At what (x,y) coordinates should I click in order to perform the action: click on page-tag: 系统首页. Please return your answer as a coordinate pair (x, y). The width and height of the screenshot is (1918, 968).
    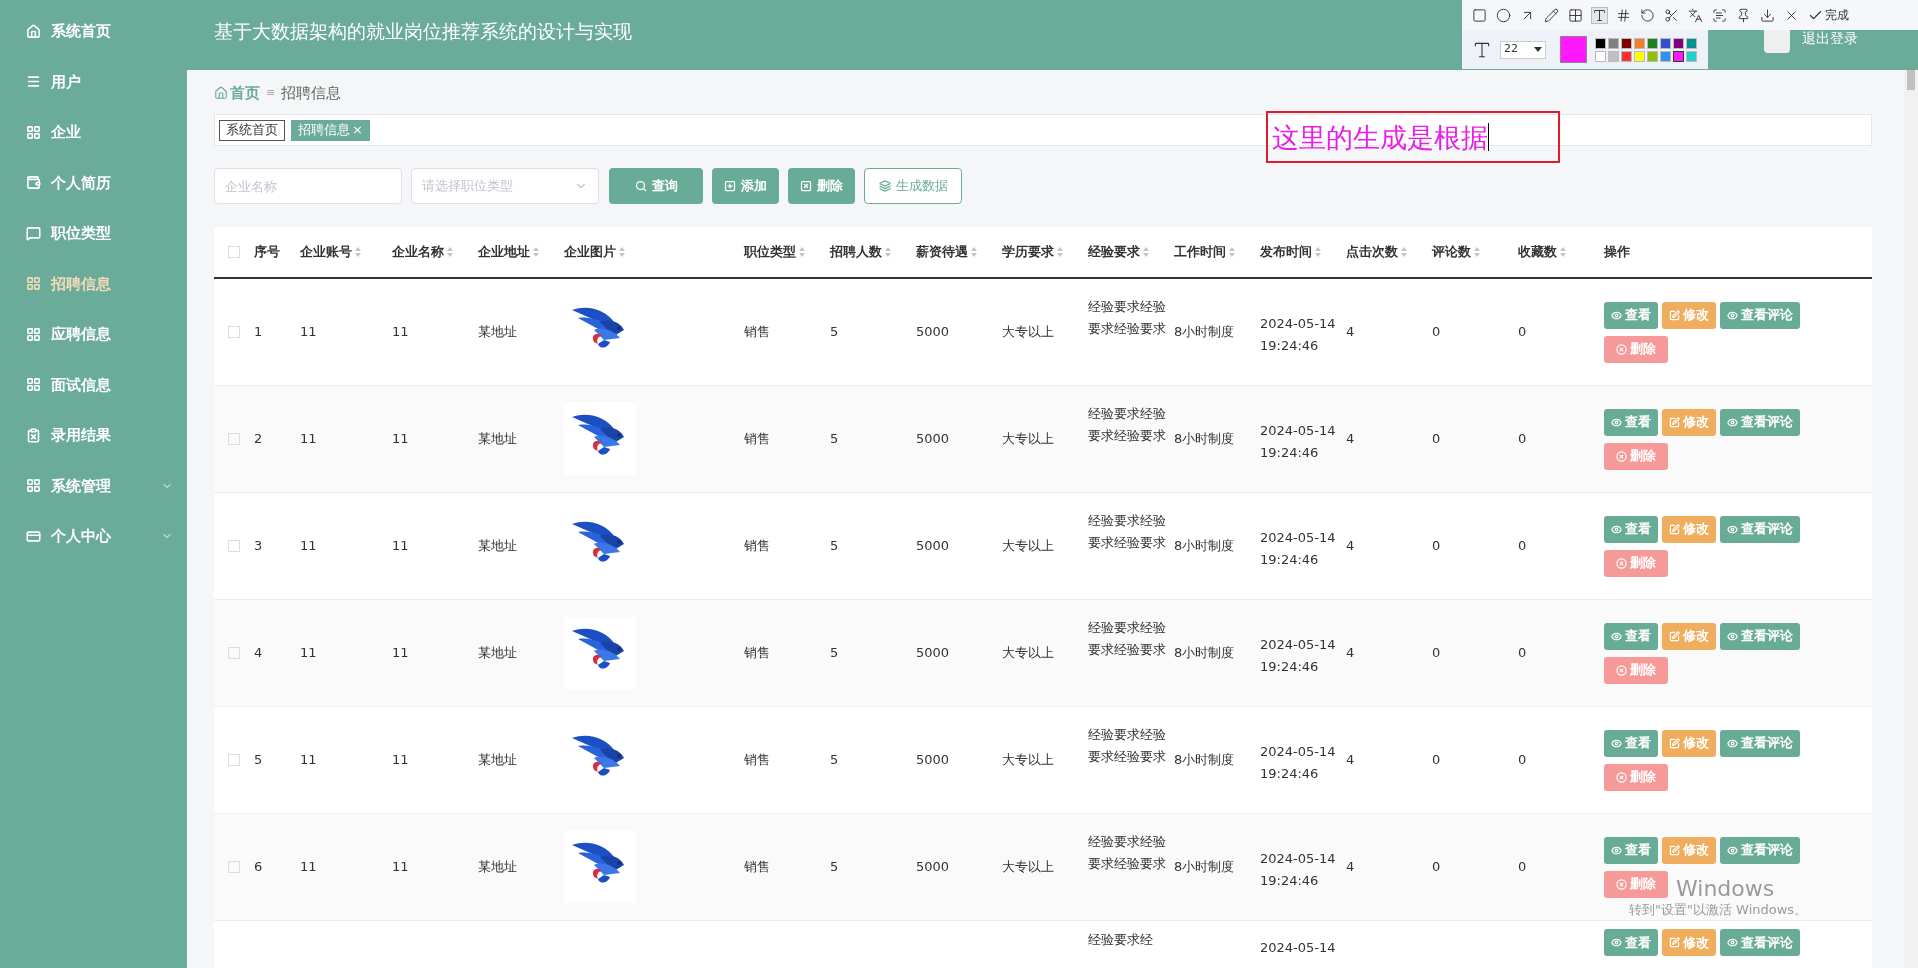
    Looking at the image, I should click on (252, 130).